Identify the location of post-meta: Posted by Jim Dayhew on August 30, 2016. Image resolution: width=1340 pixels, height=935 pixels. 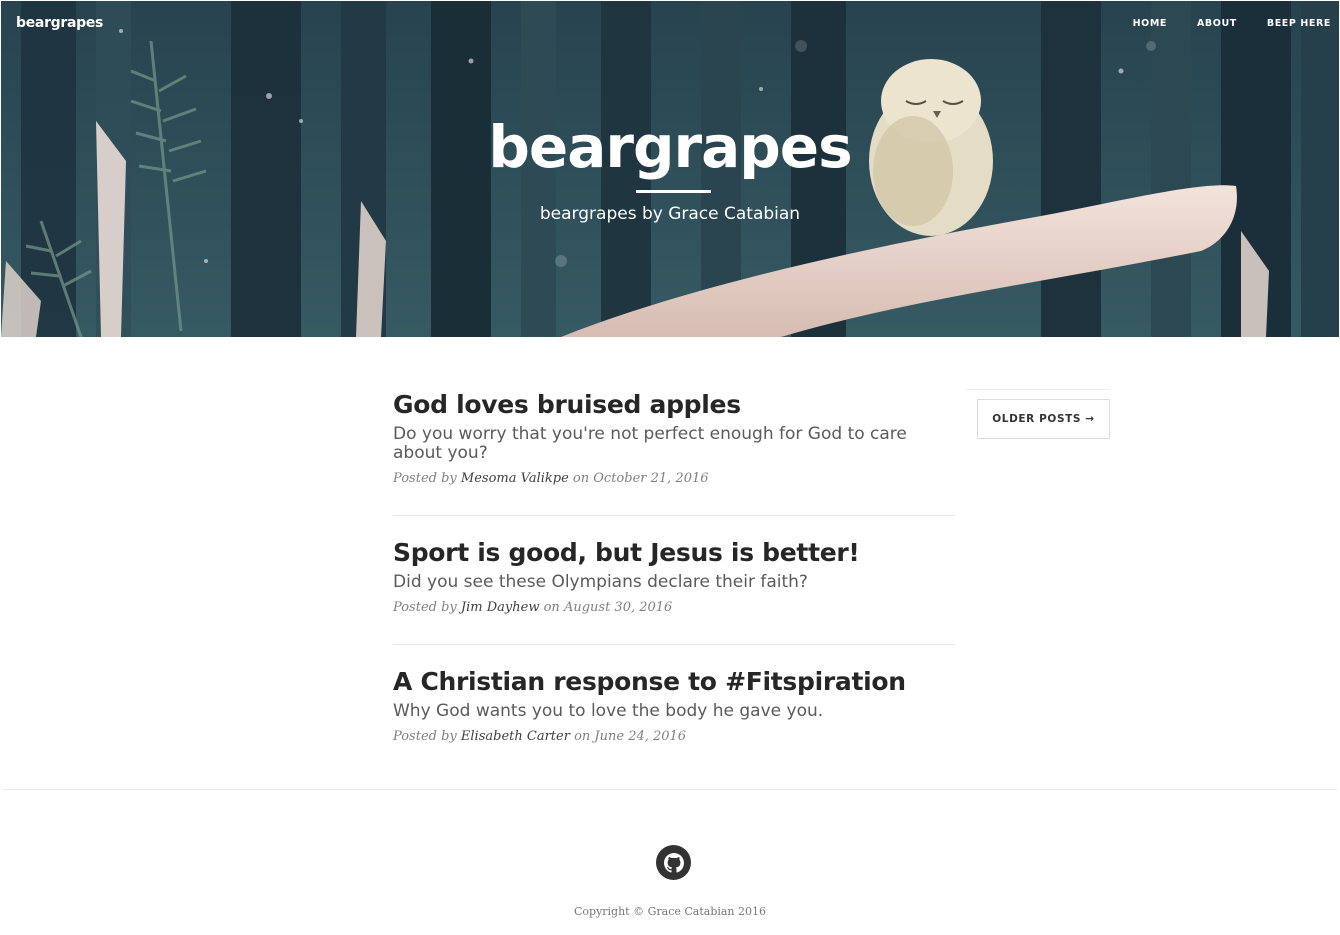
(674, 608).